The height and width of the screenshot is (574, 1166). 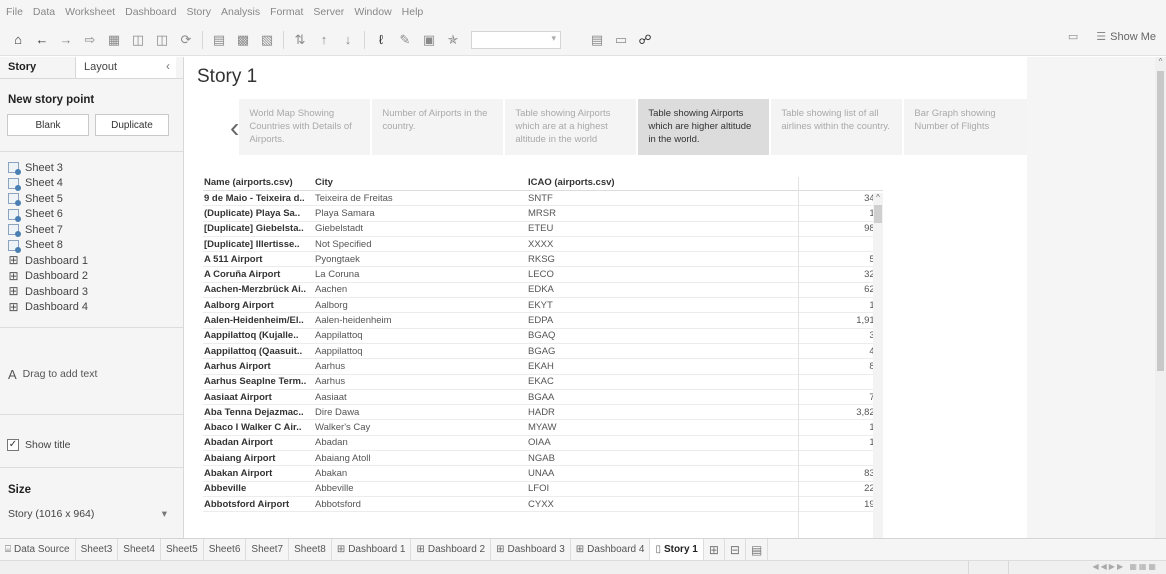 What do you see at coordinates (95, 246) in the screenshot?
I see `sheet-list-item: Sheet 8` at bounding box center [95, 246].